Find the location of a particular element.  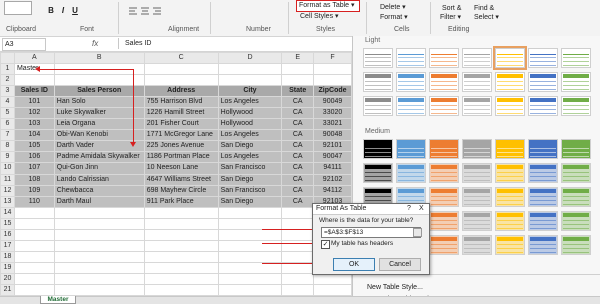

table-data-cell: 33020 is located at coordinates (332, 113).